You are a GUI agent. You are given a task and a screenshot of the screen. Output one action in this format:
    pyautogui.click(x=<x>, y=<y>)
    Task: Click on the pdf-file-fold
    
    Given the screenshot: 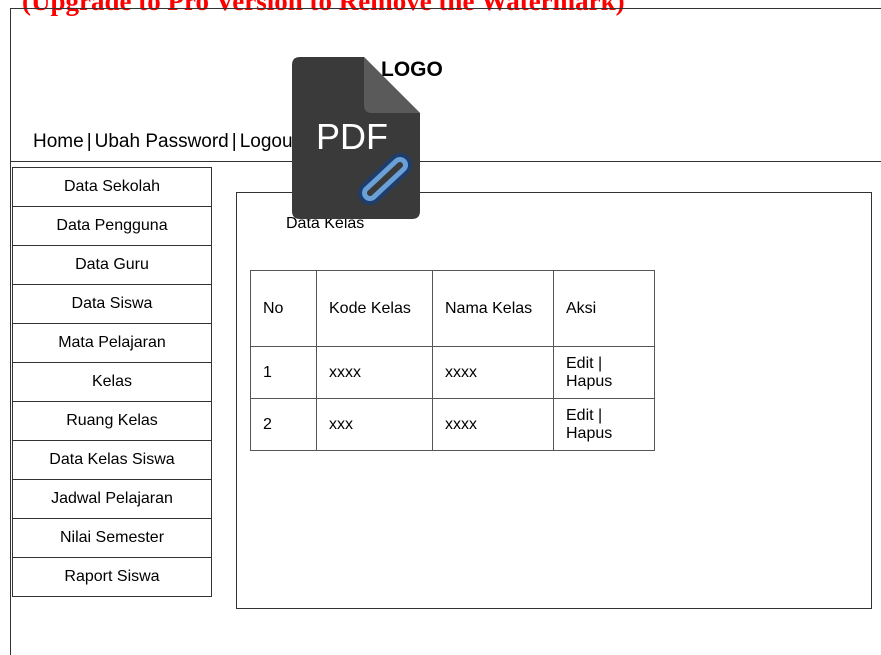 What is the action you would take?
    pyautogui.click(x=392, y=85)
    